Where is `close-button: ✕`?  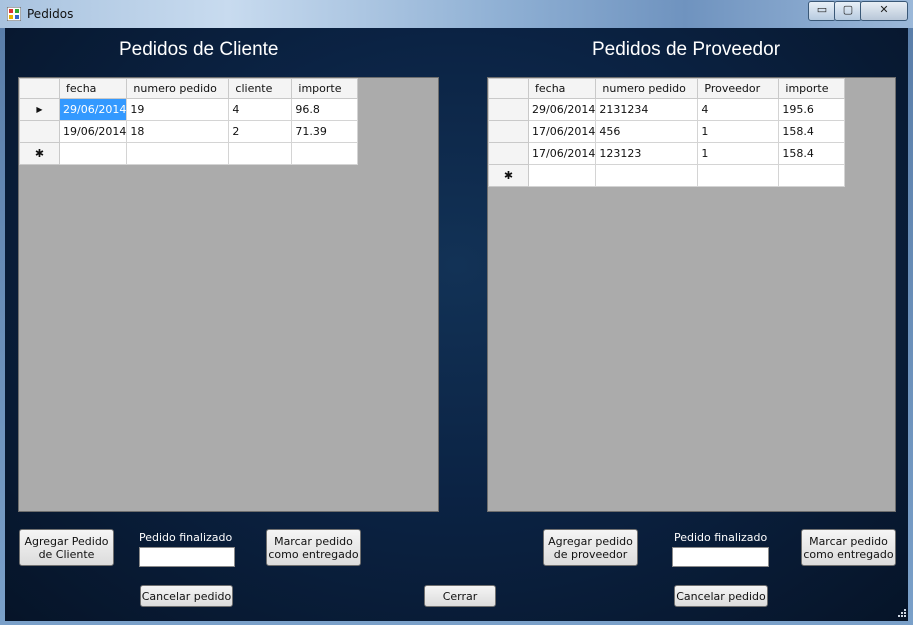 close-button: ✕ is located at coordinates (884, 11).